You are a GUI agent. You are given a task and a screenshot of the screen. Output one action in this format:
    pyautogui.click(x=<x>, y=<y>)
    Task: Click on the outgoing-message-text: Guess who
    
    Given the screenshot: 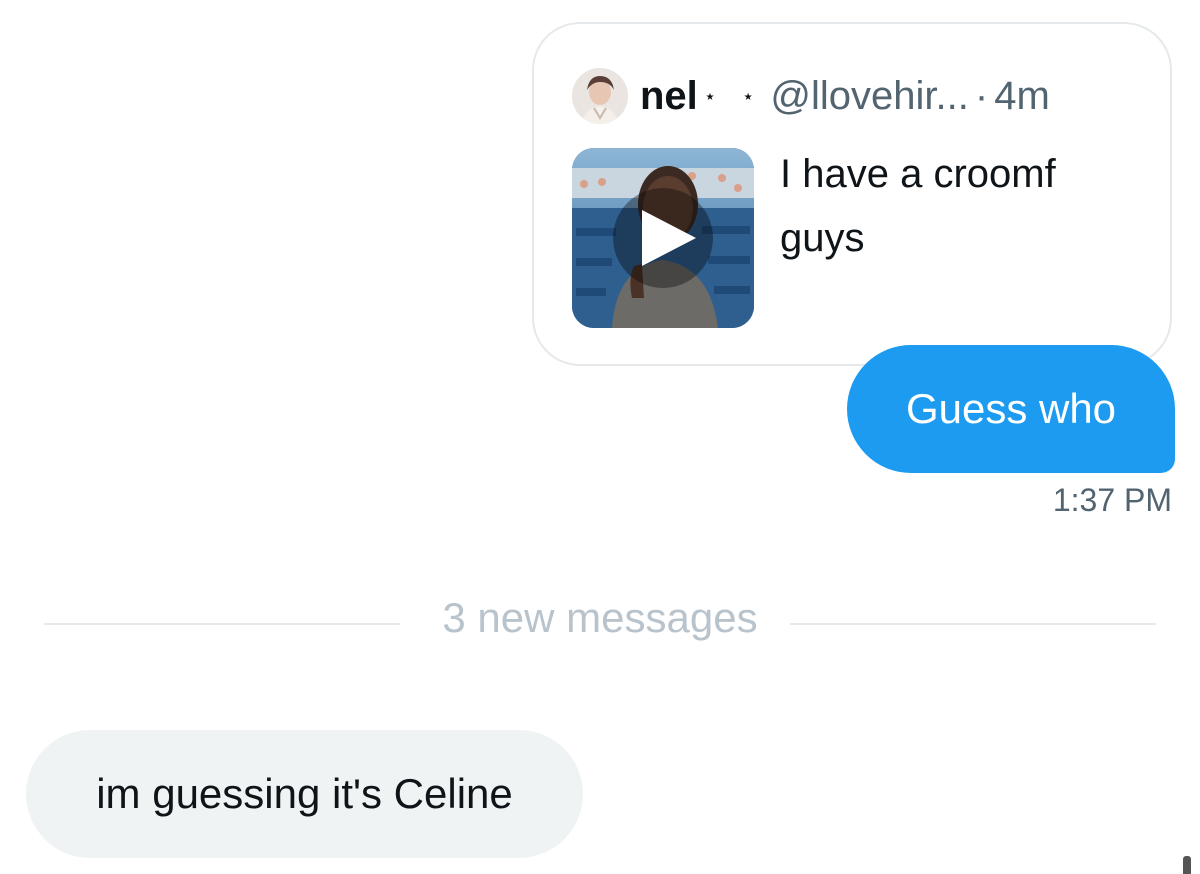 What is the action you would take?
    pyautogui.click(x=1011, y=408)
    